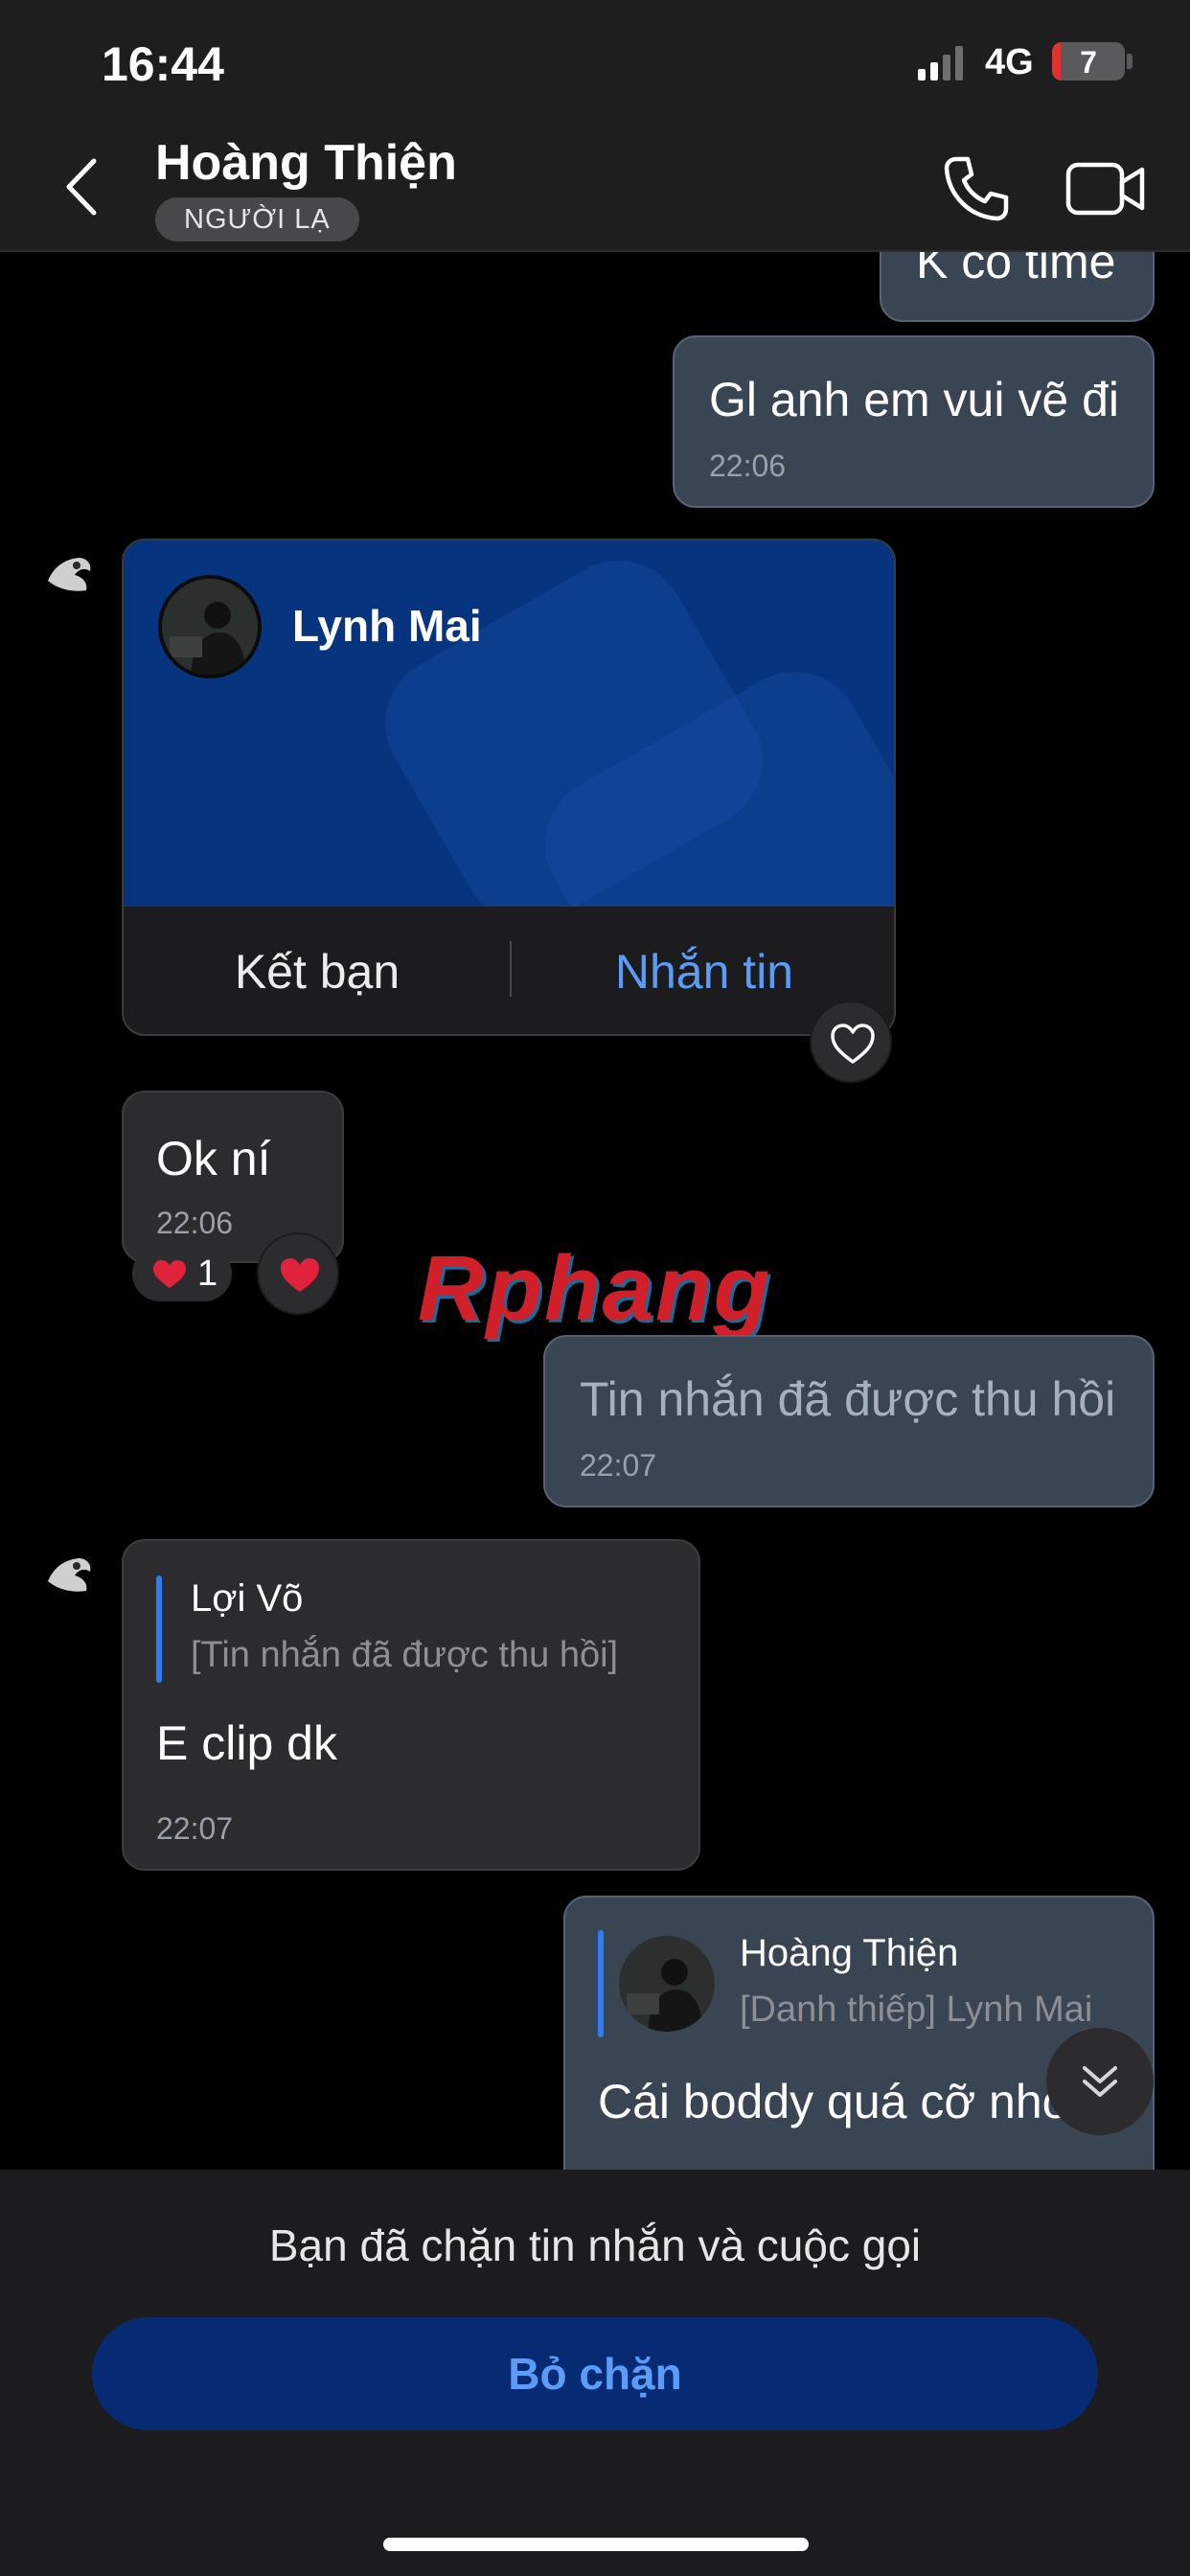 Image resolution: width=1190 pixels, height=2576 pixels. Describe the element at coordinates (1010, 62) in the screenshot. I see `network-type: 4G` at that location.